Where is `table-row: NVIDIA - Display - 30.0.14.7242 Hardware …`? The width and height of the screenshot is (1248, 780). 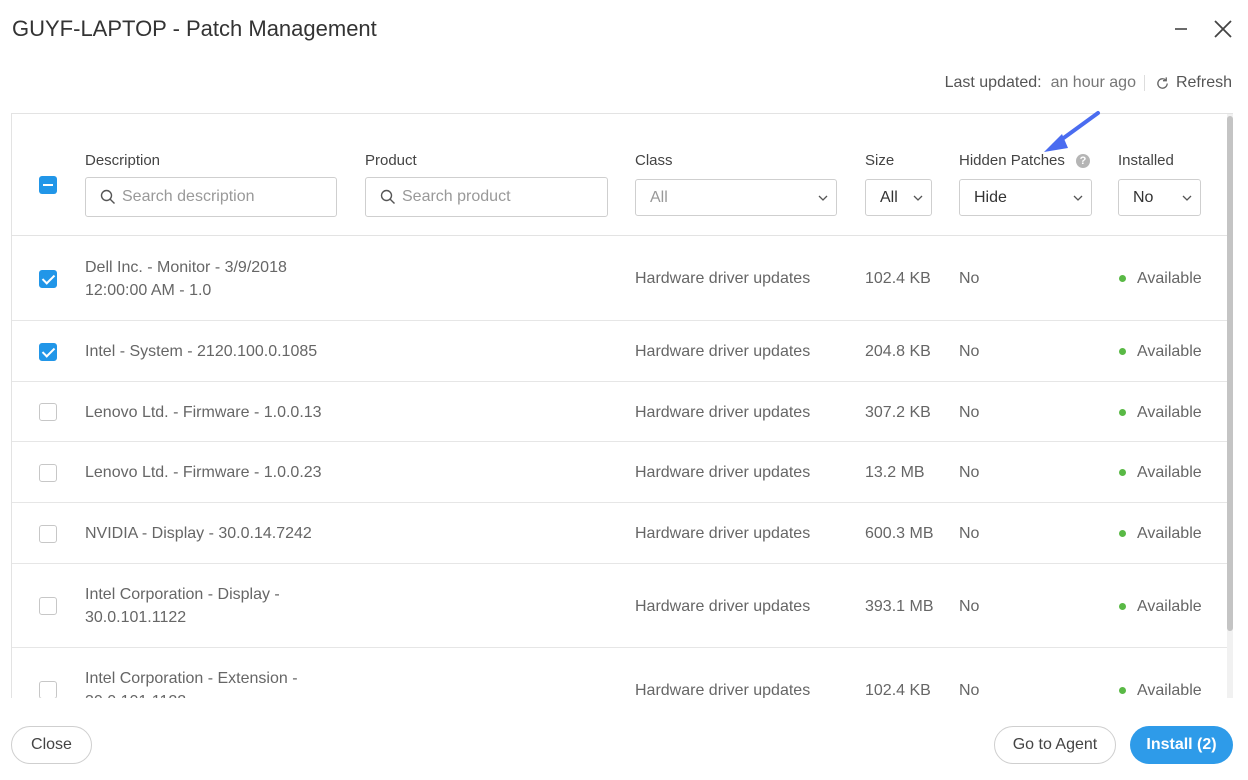
table-row: NVIDIA - Display - 30.0.14.7242 Hardware … is located at coordinates (620, 533).